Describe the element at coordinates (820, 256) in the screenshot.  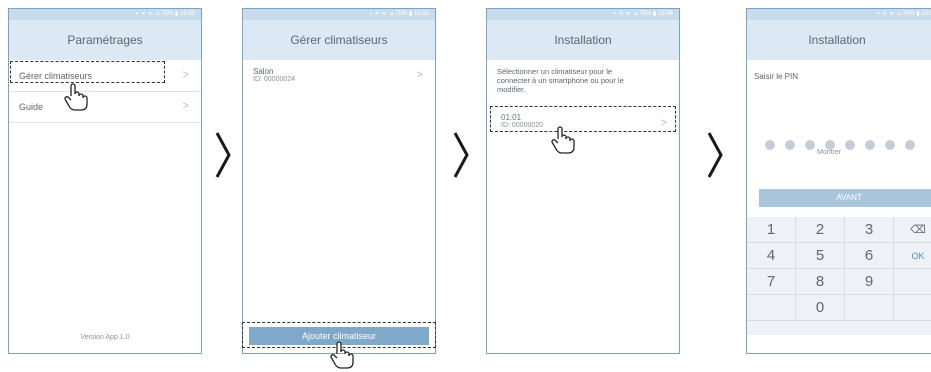
I see `key-5: 5` at that location.